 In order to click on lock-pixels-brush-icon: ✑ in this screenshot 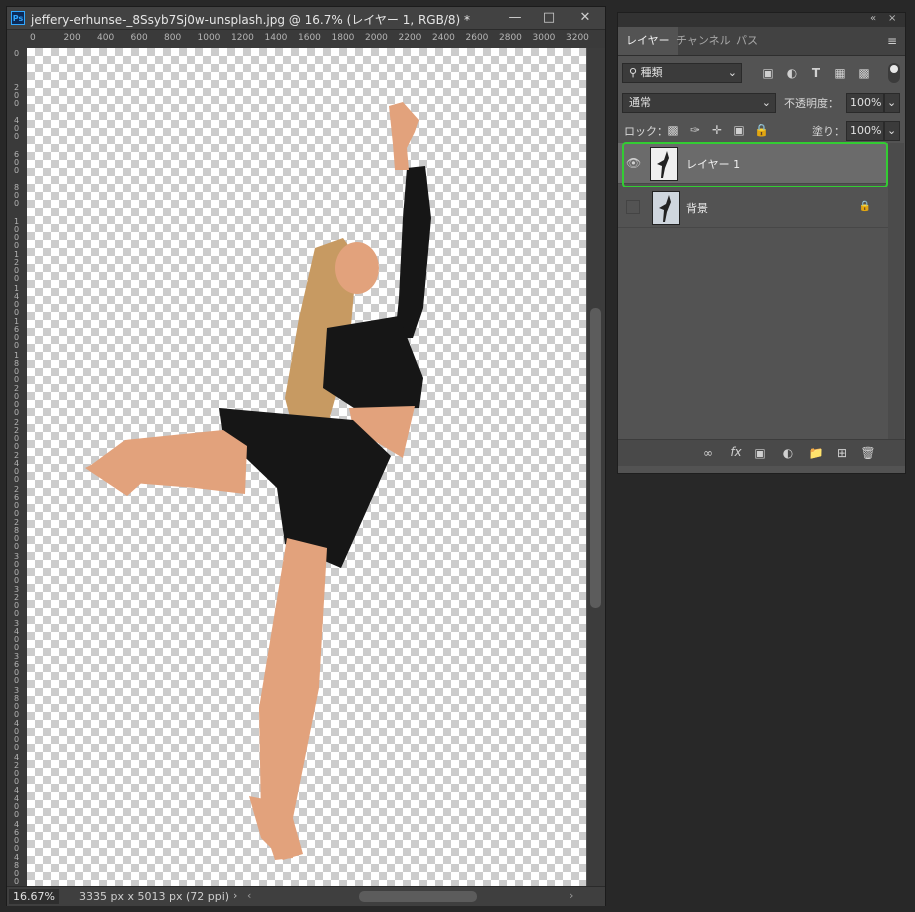, I will do `click(695, 130)`.